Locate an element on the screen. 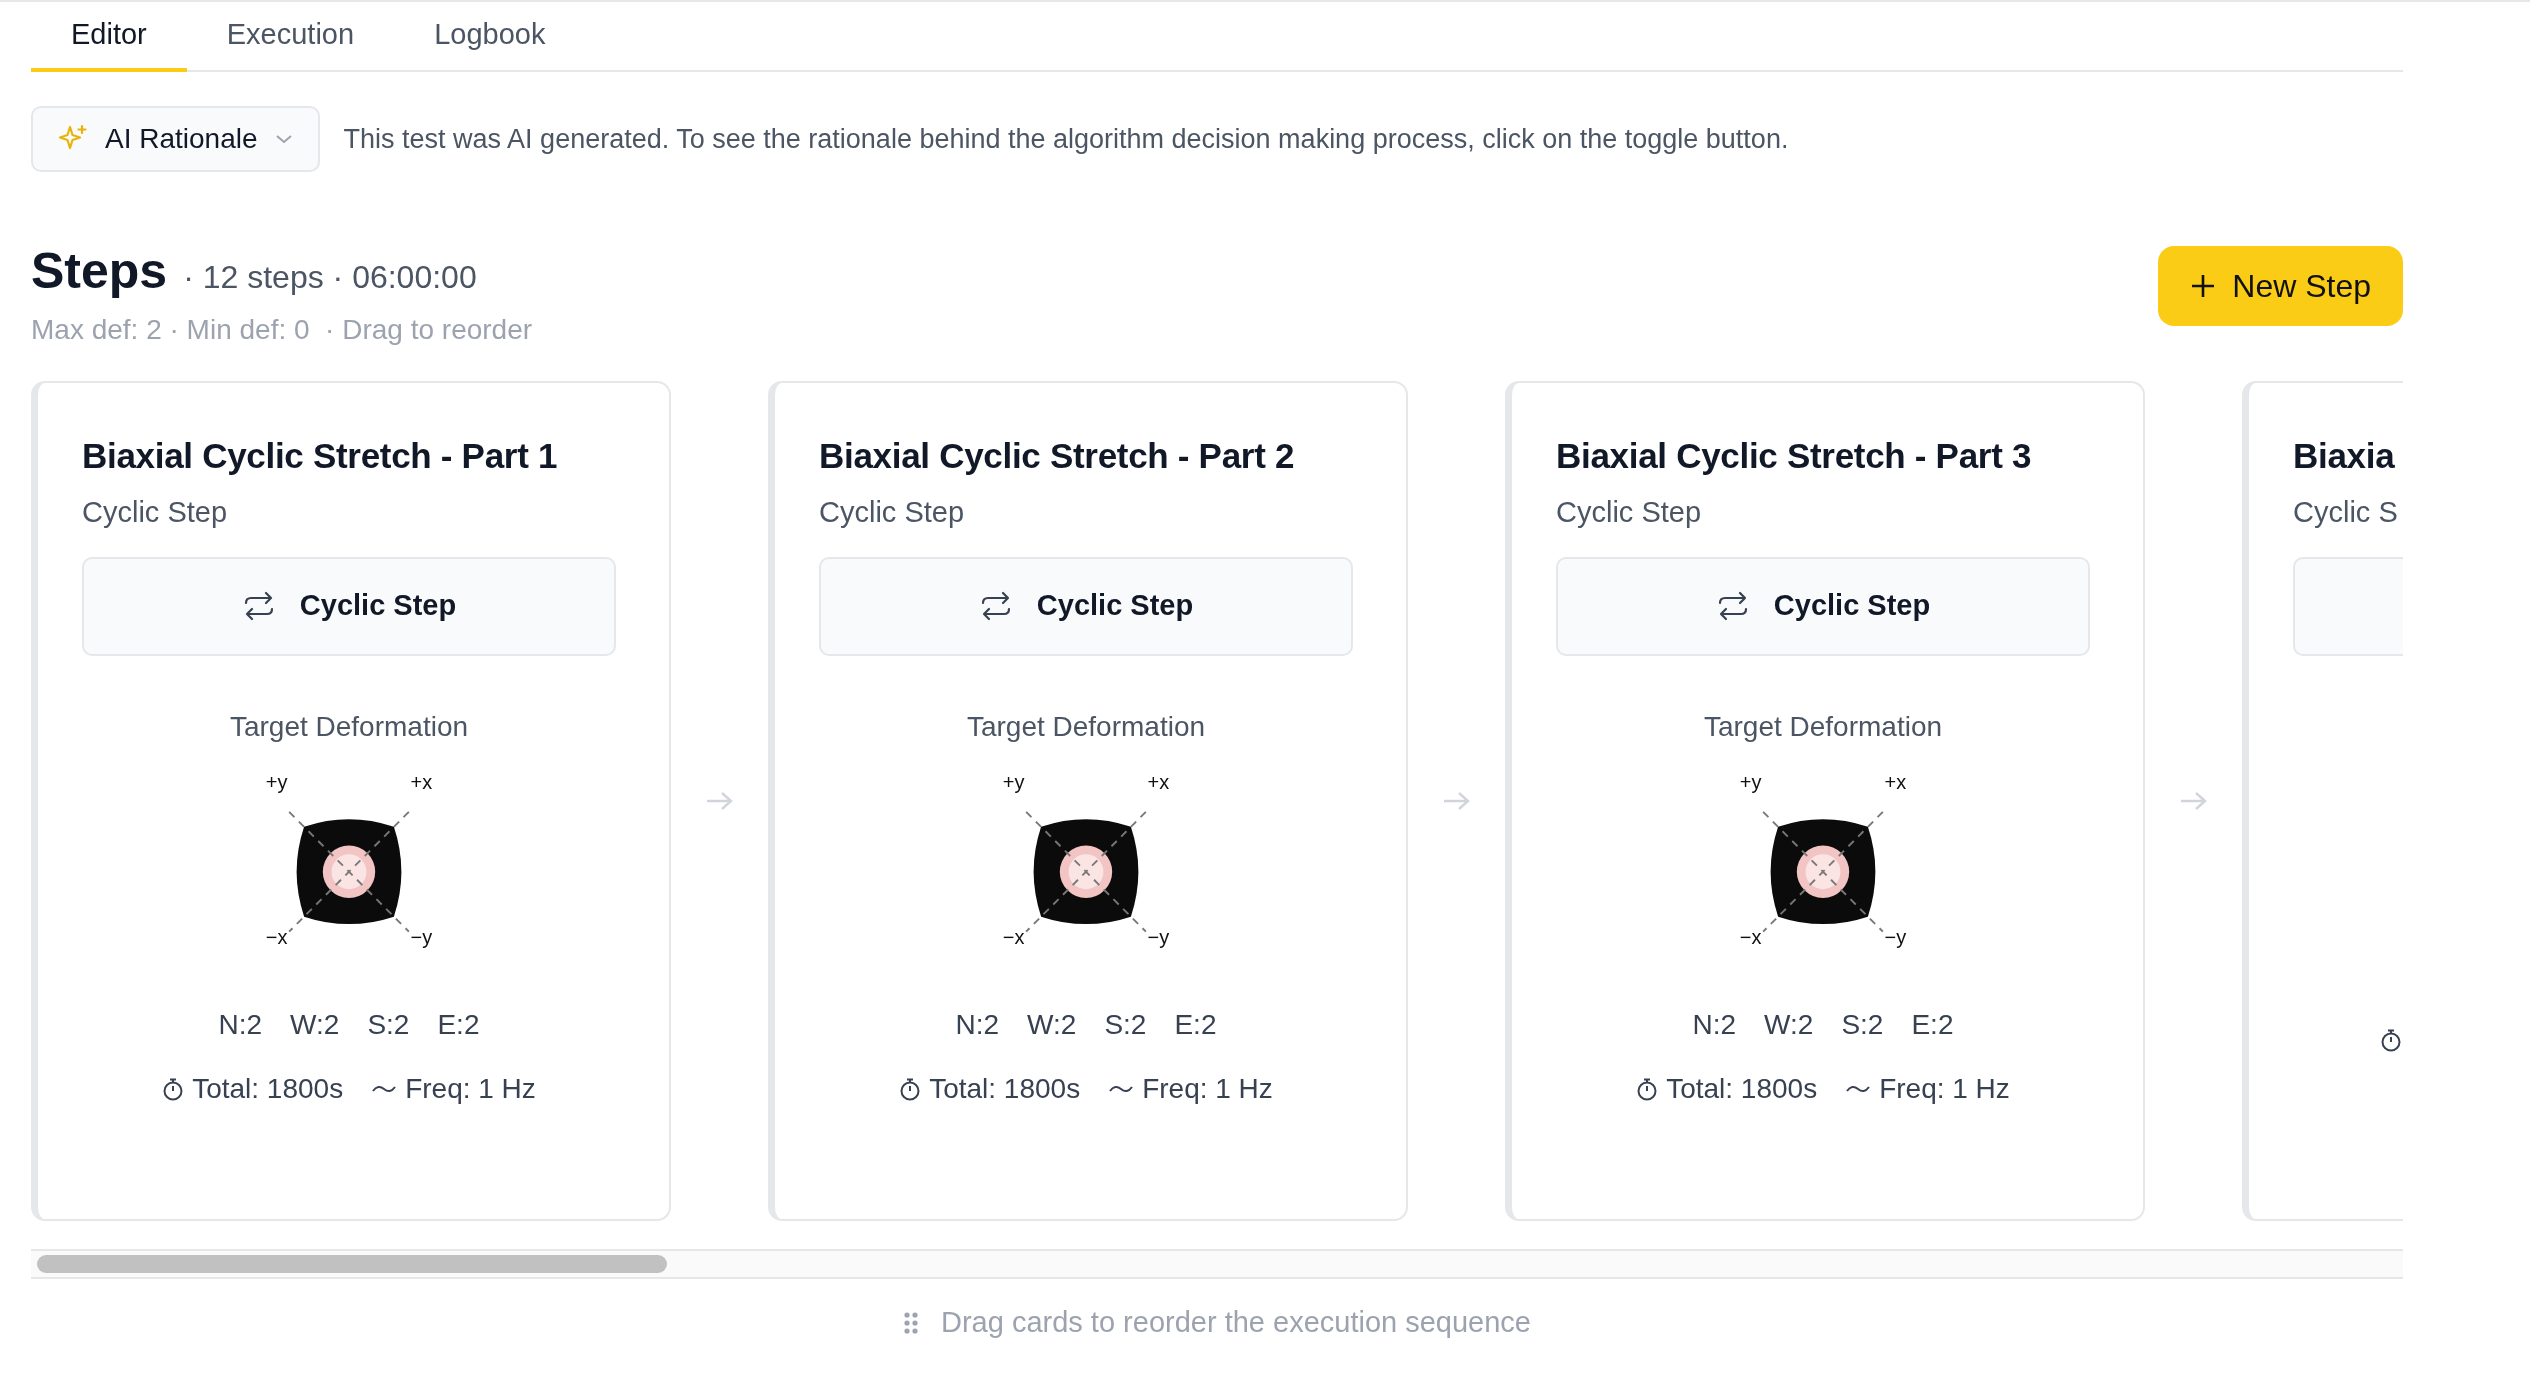  card-title: Biaxia is located at coordinates (2344, 456).